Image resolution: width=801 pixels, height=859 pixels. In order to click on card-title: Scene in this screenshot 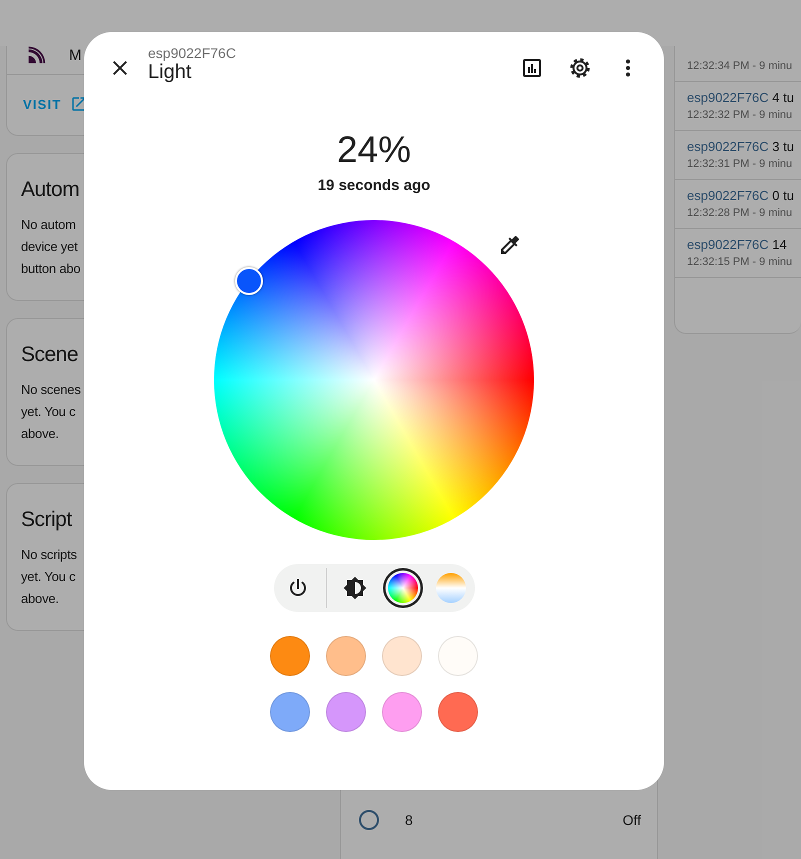, I will do `click(50, 355)`.